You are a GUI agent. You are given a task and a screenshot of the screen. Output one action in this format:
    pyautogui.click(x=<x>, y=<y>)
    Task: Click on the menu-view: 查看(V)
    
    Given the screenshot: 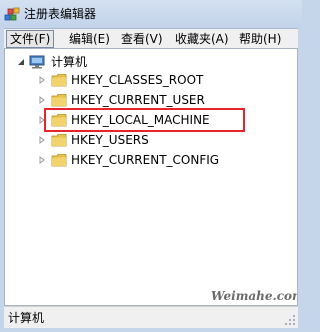 What is the action you would take?
    pyautogui.click(x=142, y=39)
    